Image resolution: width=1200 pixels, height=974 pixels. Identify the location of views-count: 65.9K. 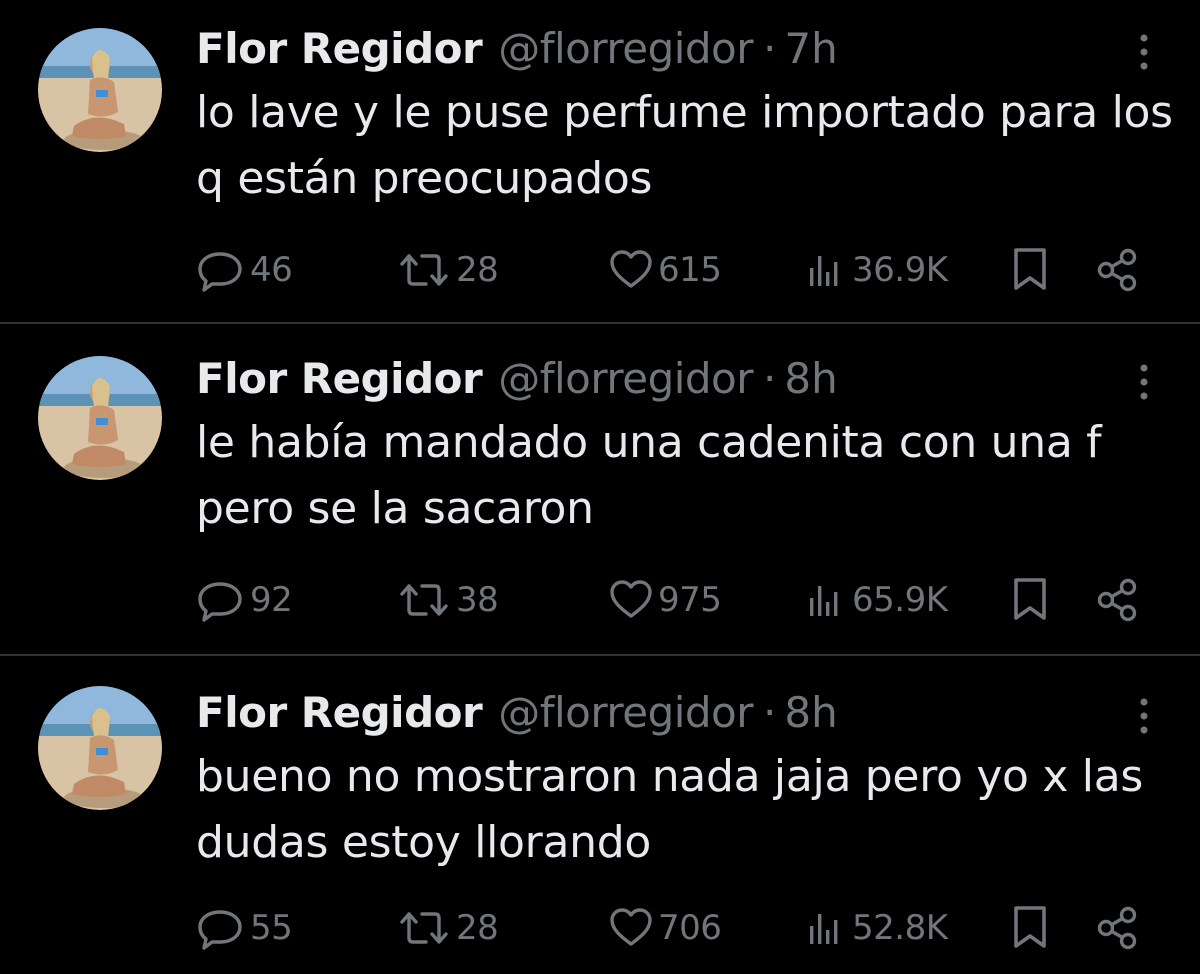
(900, 600).